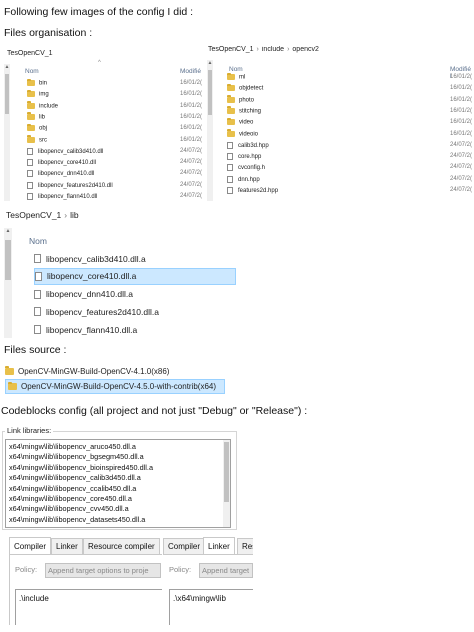  I want to click on tab-bar: Compiler Linker Resource compiler, so click(83, 545).